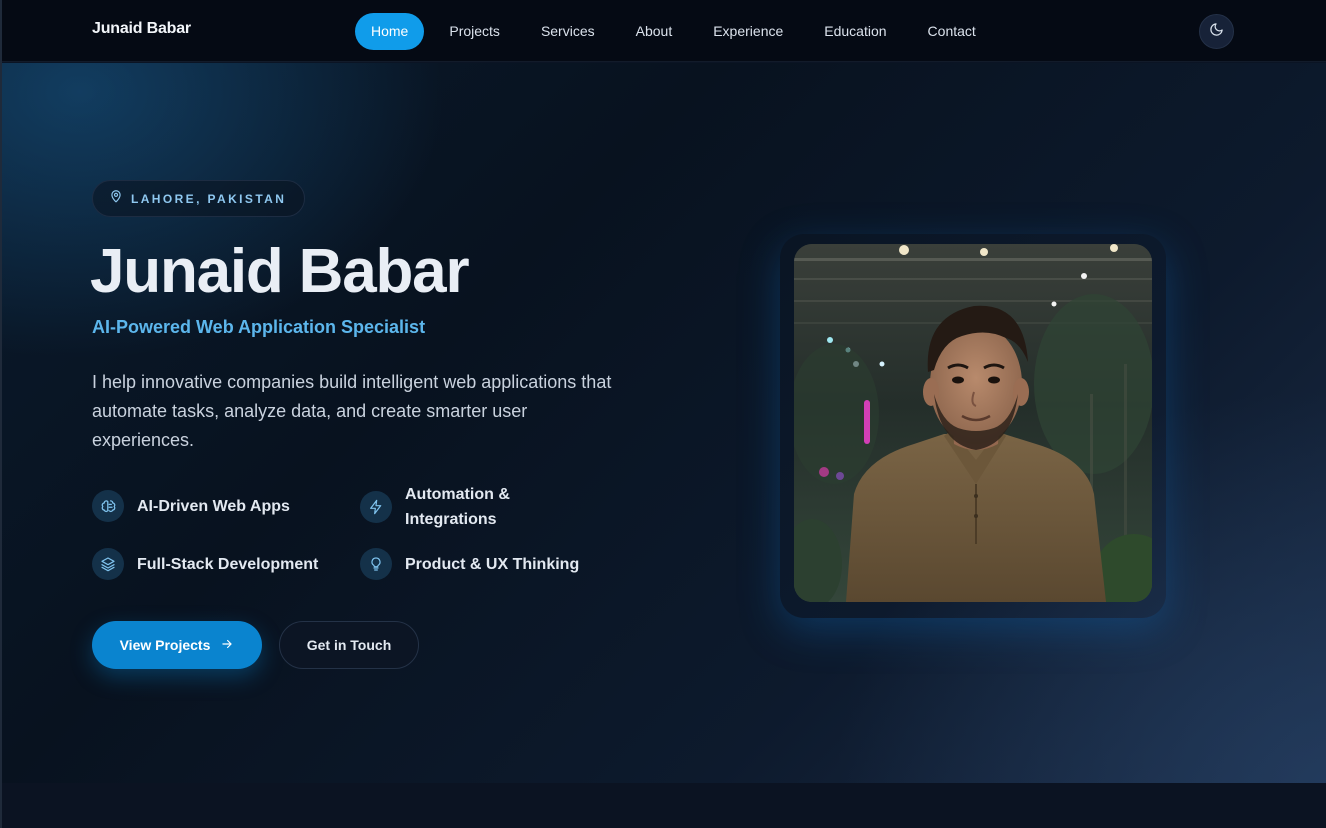 The height and width of the screenshot is (828, 1326). I want to click on arrow-right-icon, so click(227, 645).